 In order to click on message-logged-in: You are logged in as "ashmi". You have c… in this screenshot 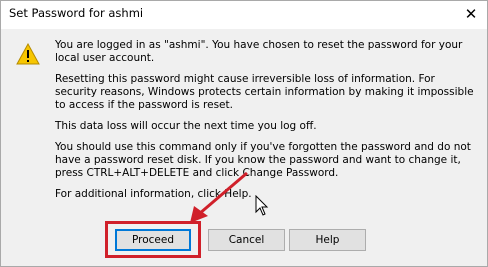, I will do `click(259, 51)`.